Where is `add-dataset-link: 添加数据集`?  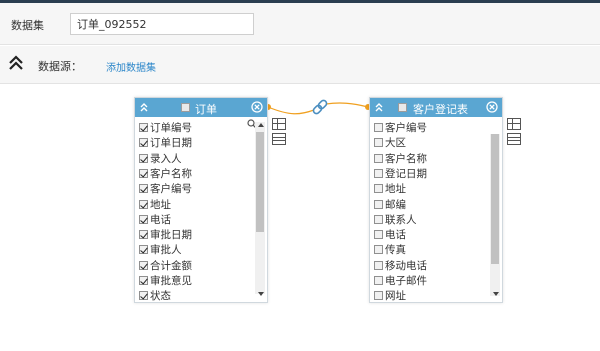
add-dataset-link: 添加数据集 is located at coordinates (131, 66).